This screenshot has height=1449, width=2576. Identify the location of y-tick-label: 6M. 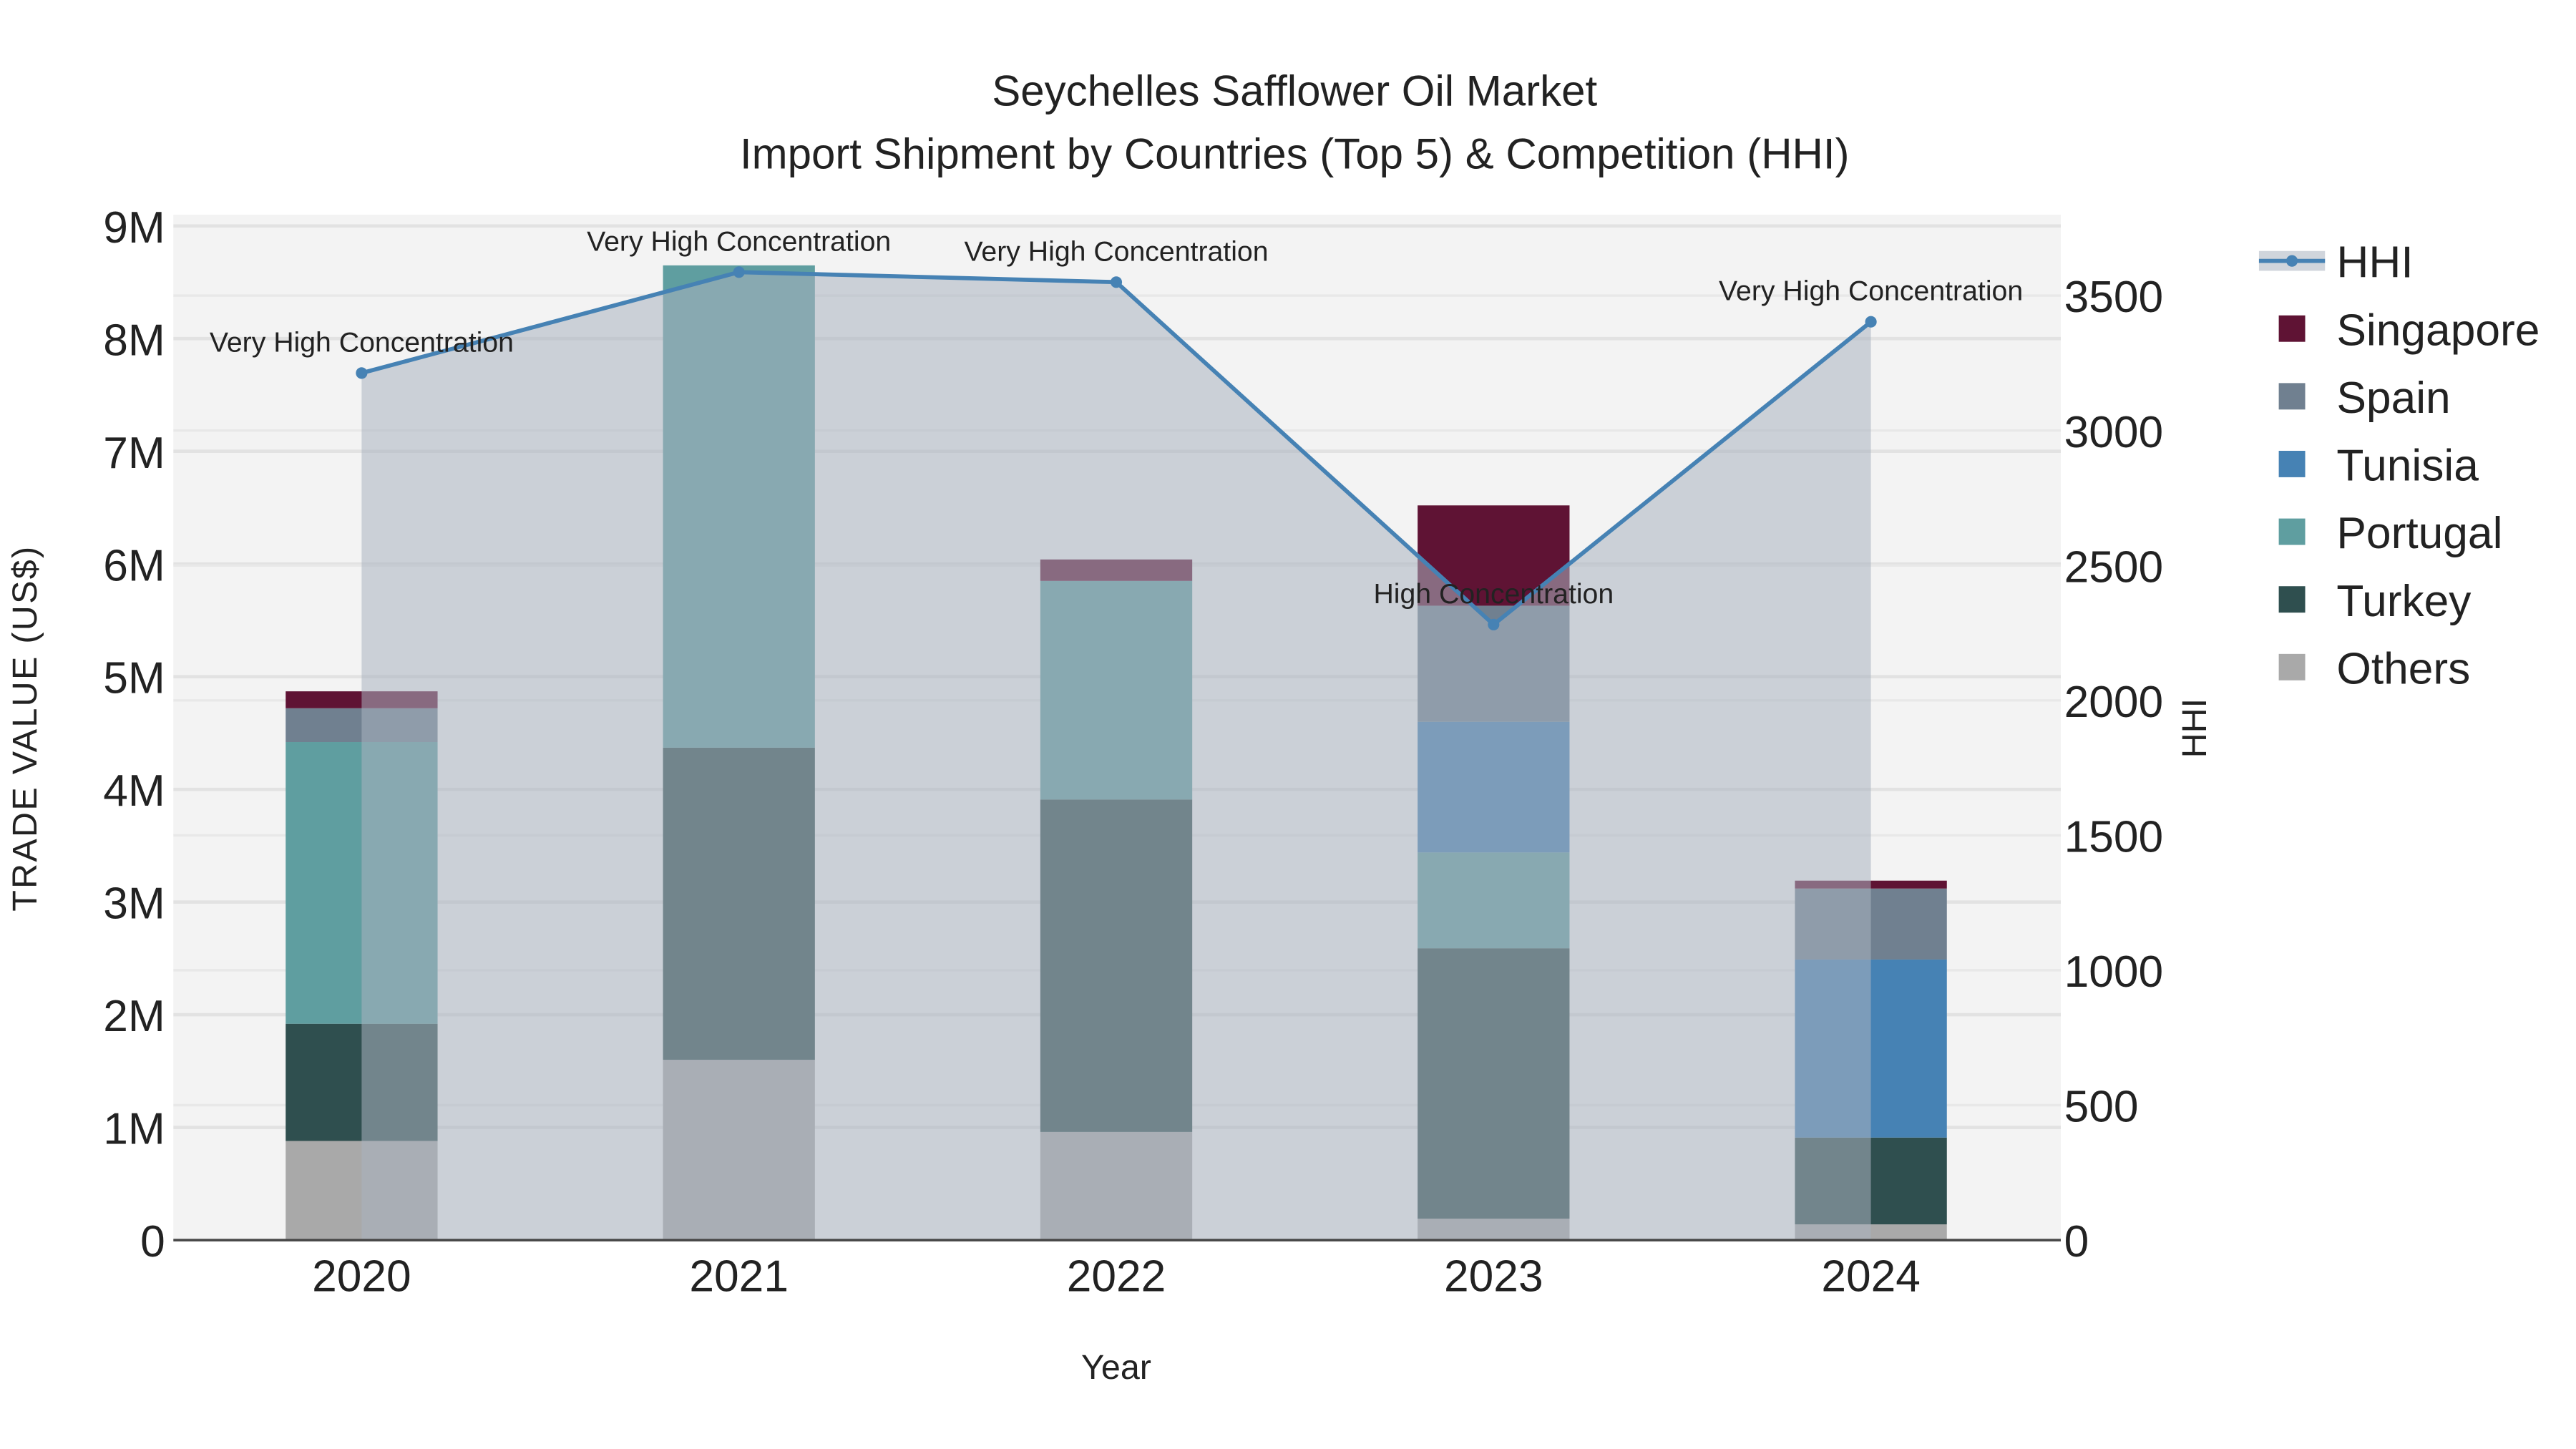
(134, 565).